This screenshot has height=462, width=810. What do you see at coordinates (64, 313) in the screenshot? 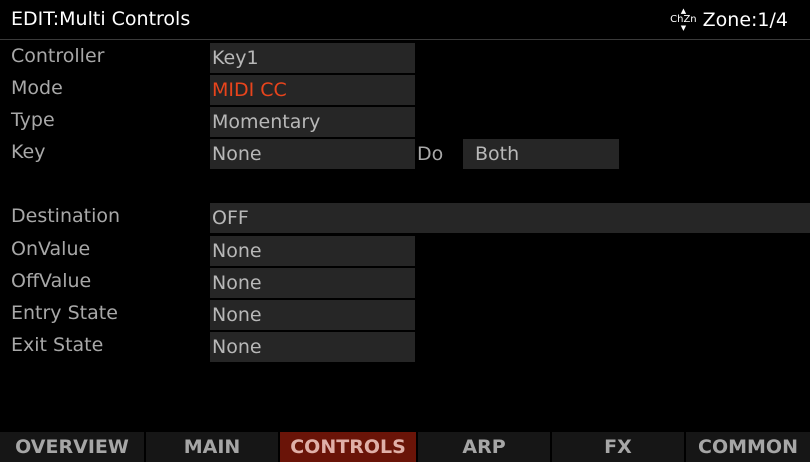
I see `entry-state-label: Entry State` at bounding box center [64, 313].